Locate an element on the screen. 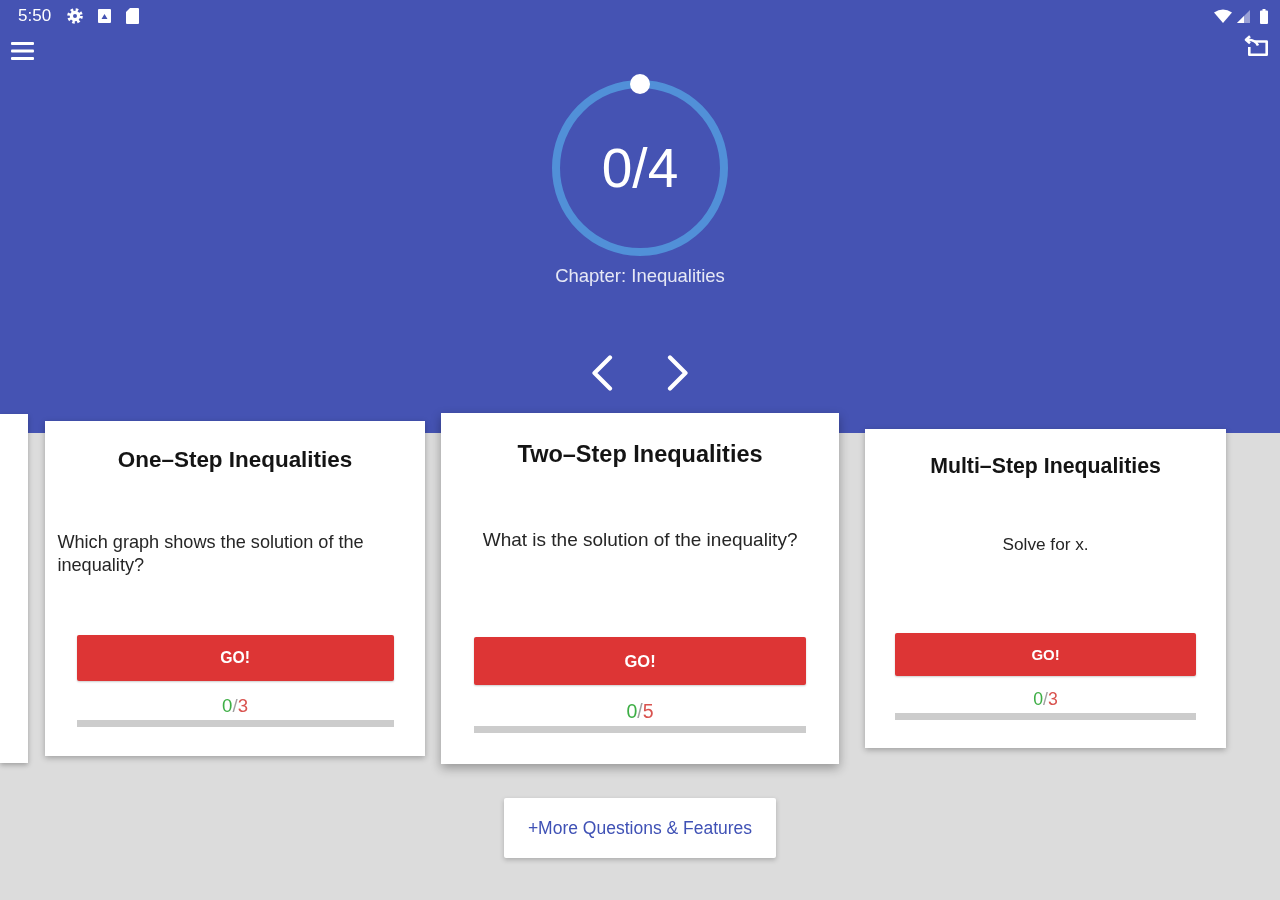  question-text: What is the solution of the inequality? is located at coordinates (640, 540).